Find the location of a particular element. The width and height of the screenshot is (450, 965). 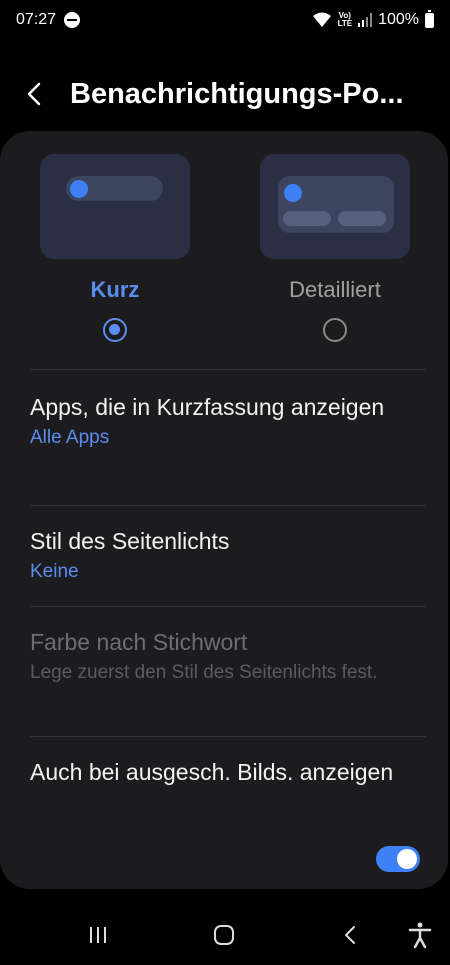

detailed-preview-dot is located at coordinates (293, 193).